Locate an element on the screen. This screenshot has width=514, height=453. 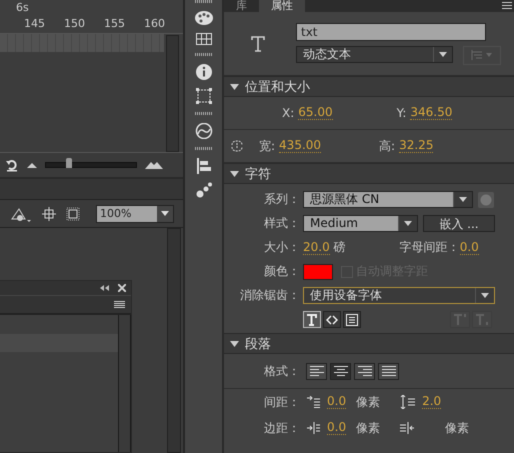
frame-number: 160 is located at coordinates (155, 23).